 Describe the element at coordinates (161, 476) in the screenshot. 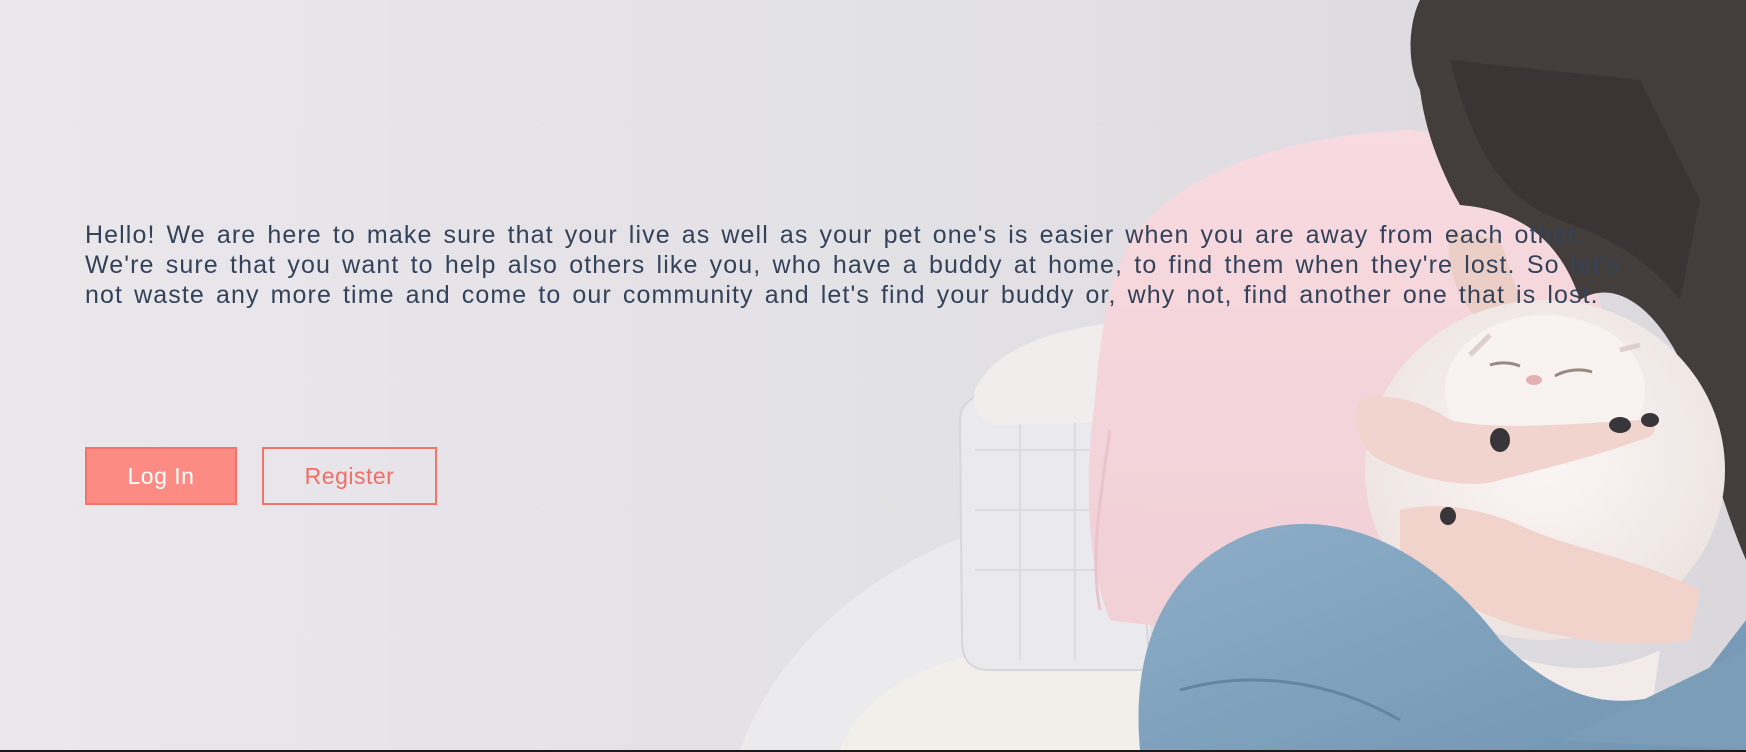

I see `login-button: Log In` at that location.